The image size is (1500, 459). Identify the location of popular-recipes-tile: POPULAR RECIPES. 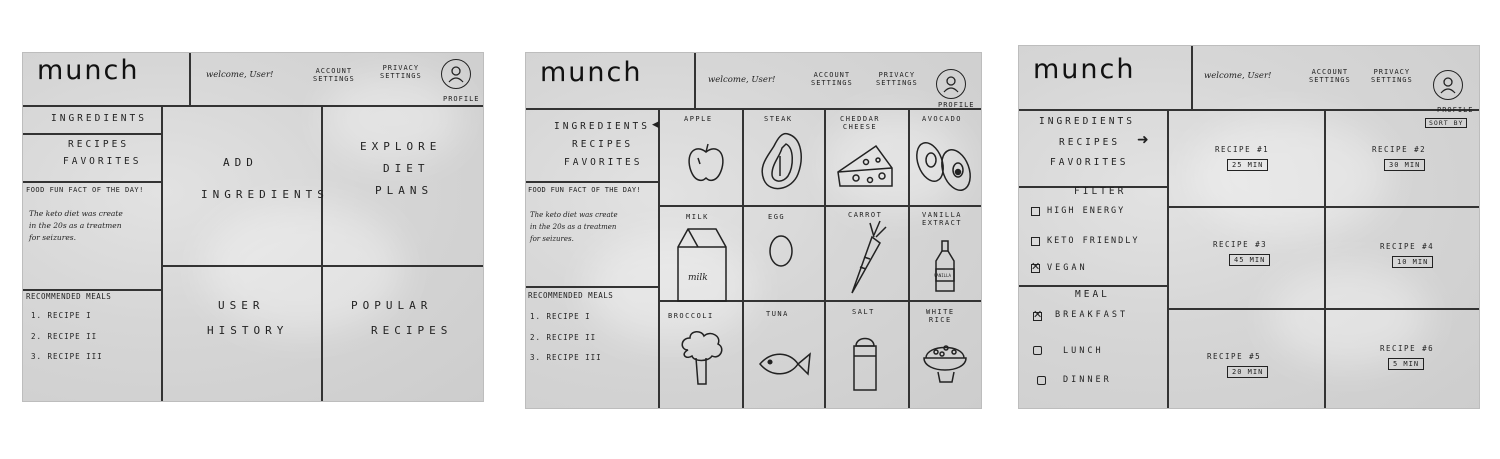
(403, 334).